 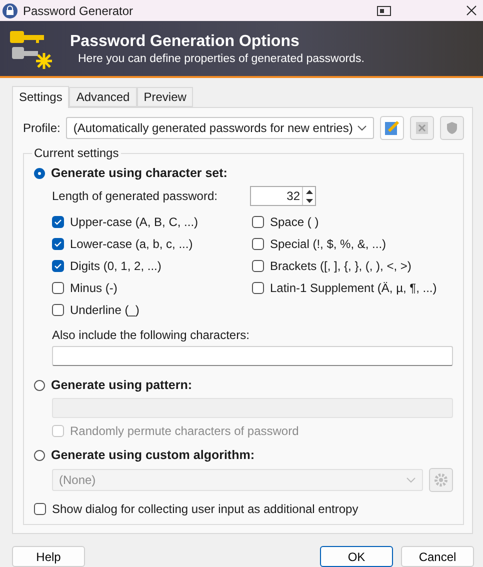 What do you see at coordinates (153, 455) in the screenshot?
I see `radio-label: Generate using custom algorithm:` at bounding box center [153, 455].